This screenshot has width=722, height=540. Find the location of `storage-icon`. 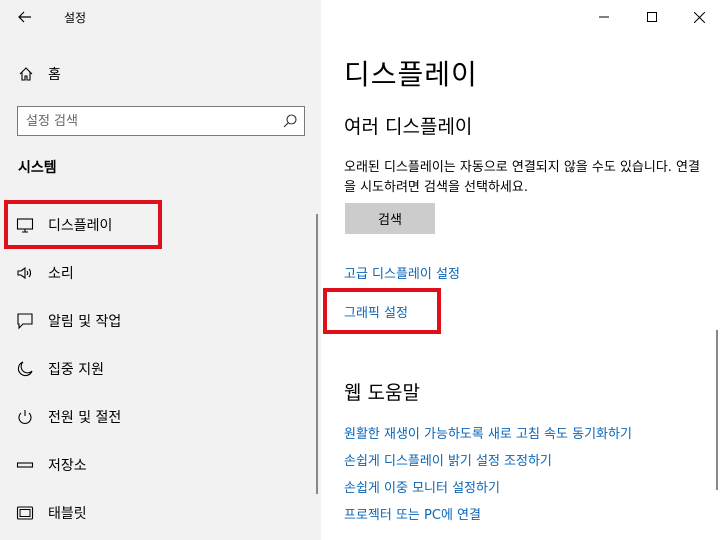

storage-icon is located at coordinates (25, 465).